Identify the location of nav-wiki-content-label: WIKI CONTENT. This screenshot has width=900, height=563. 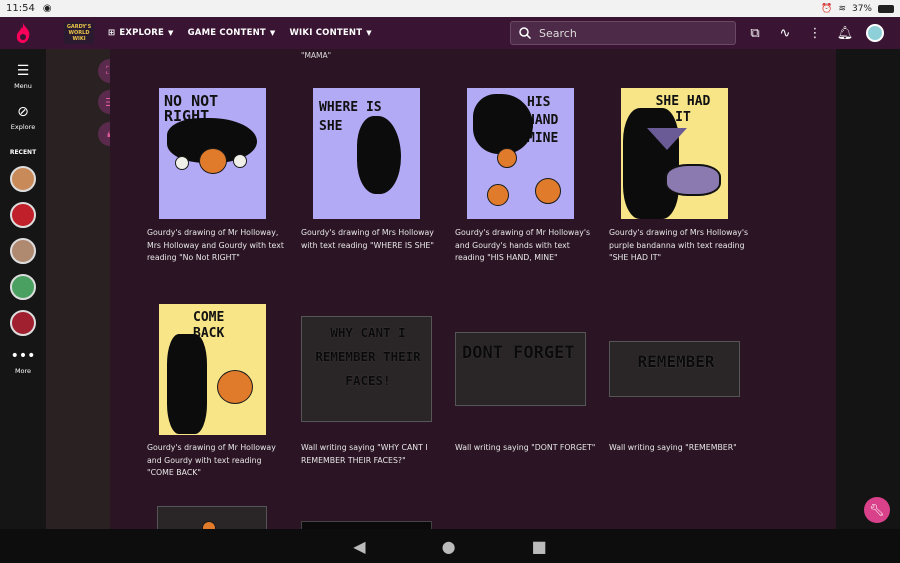
(326, 33).